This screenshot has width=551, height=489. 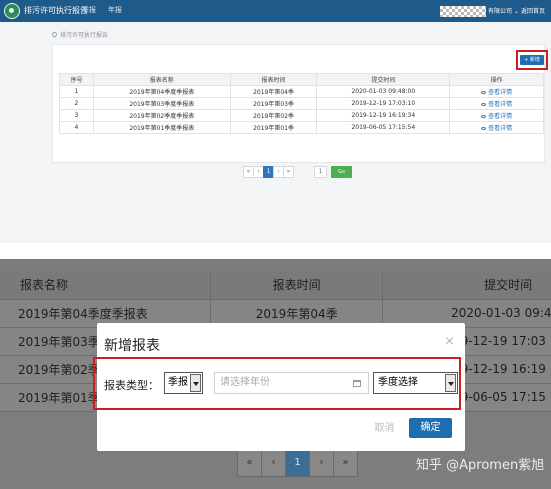 What do you see at coordinates (449, 342) in the screenshot?
I see `close-icon: ×` at bounding box center [449, 342].